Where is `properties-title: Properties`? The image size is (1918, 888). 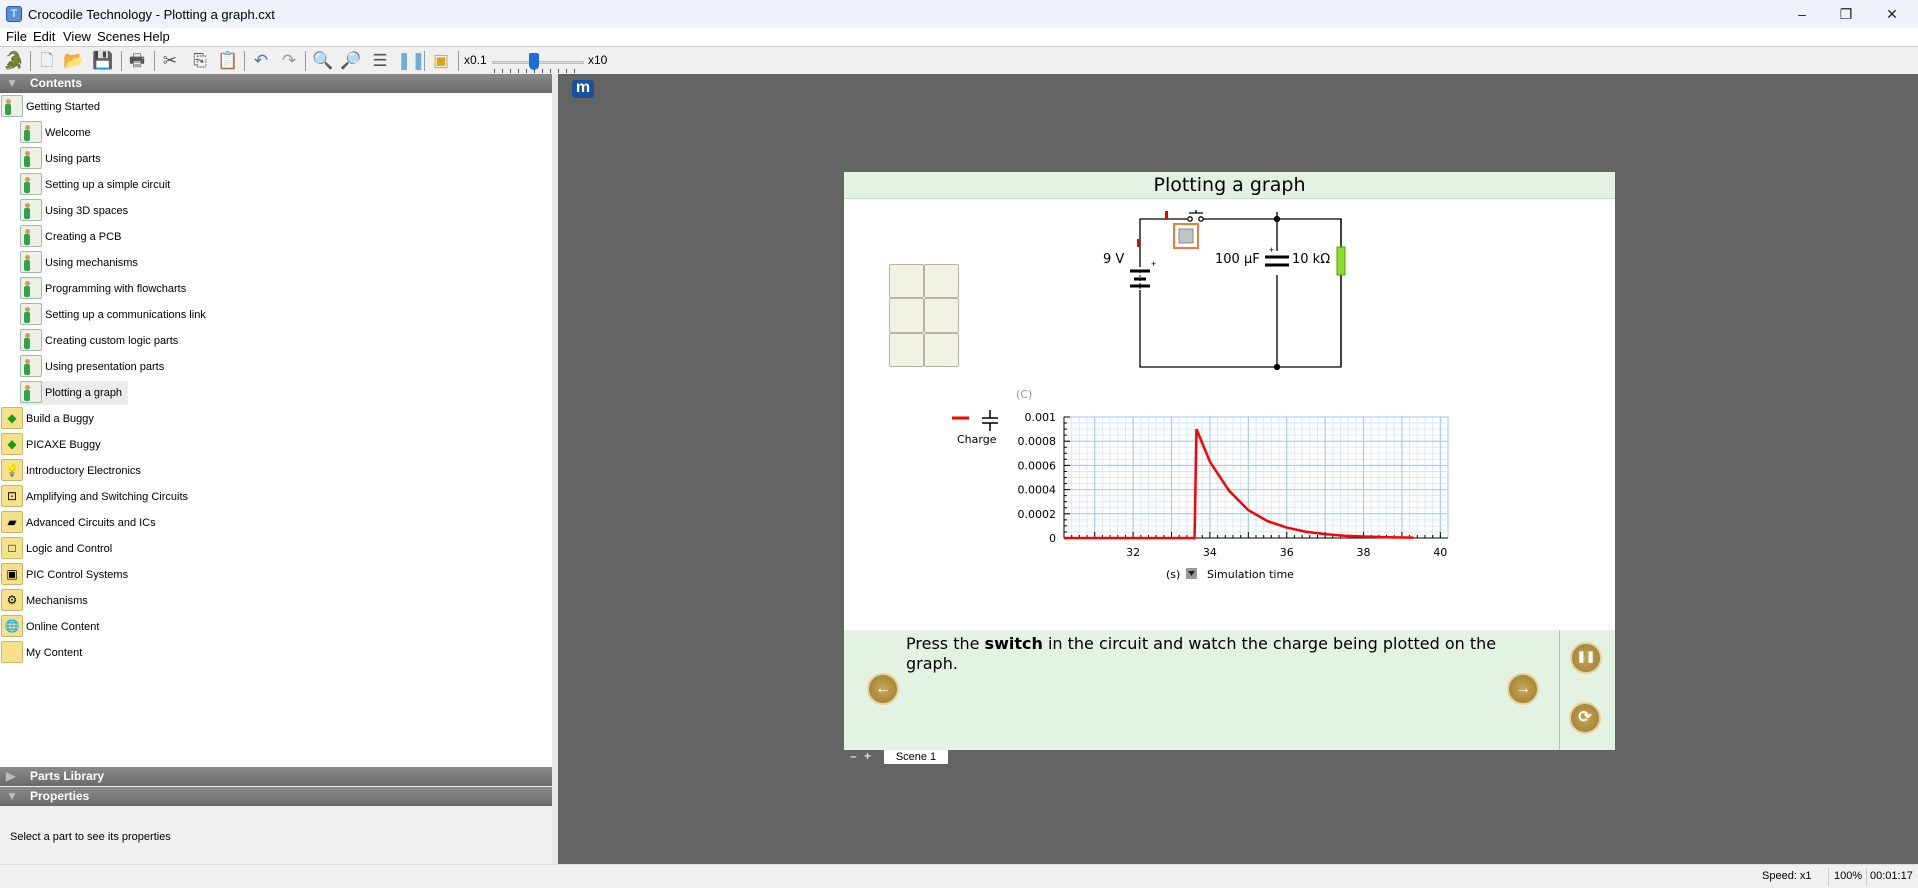
properties-title: Properties is located at coordinates (60, 796).